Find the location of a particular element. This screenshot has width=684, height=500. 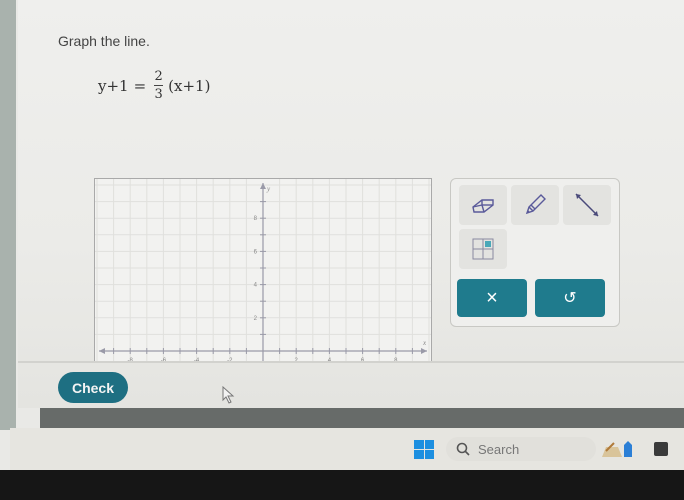

x-axis-arrow-right is located at coordinates (424, 351).